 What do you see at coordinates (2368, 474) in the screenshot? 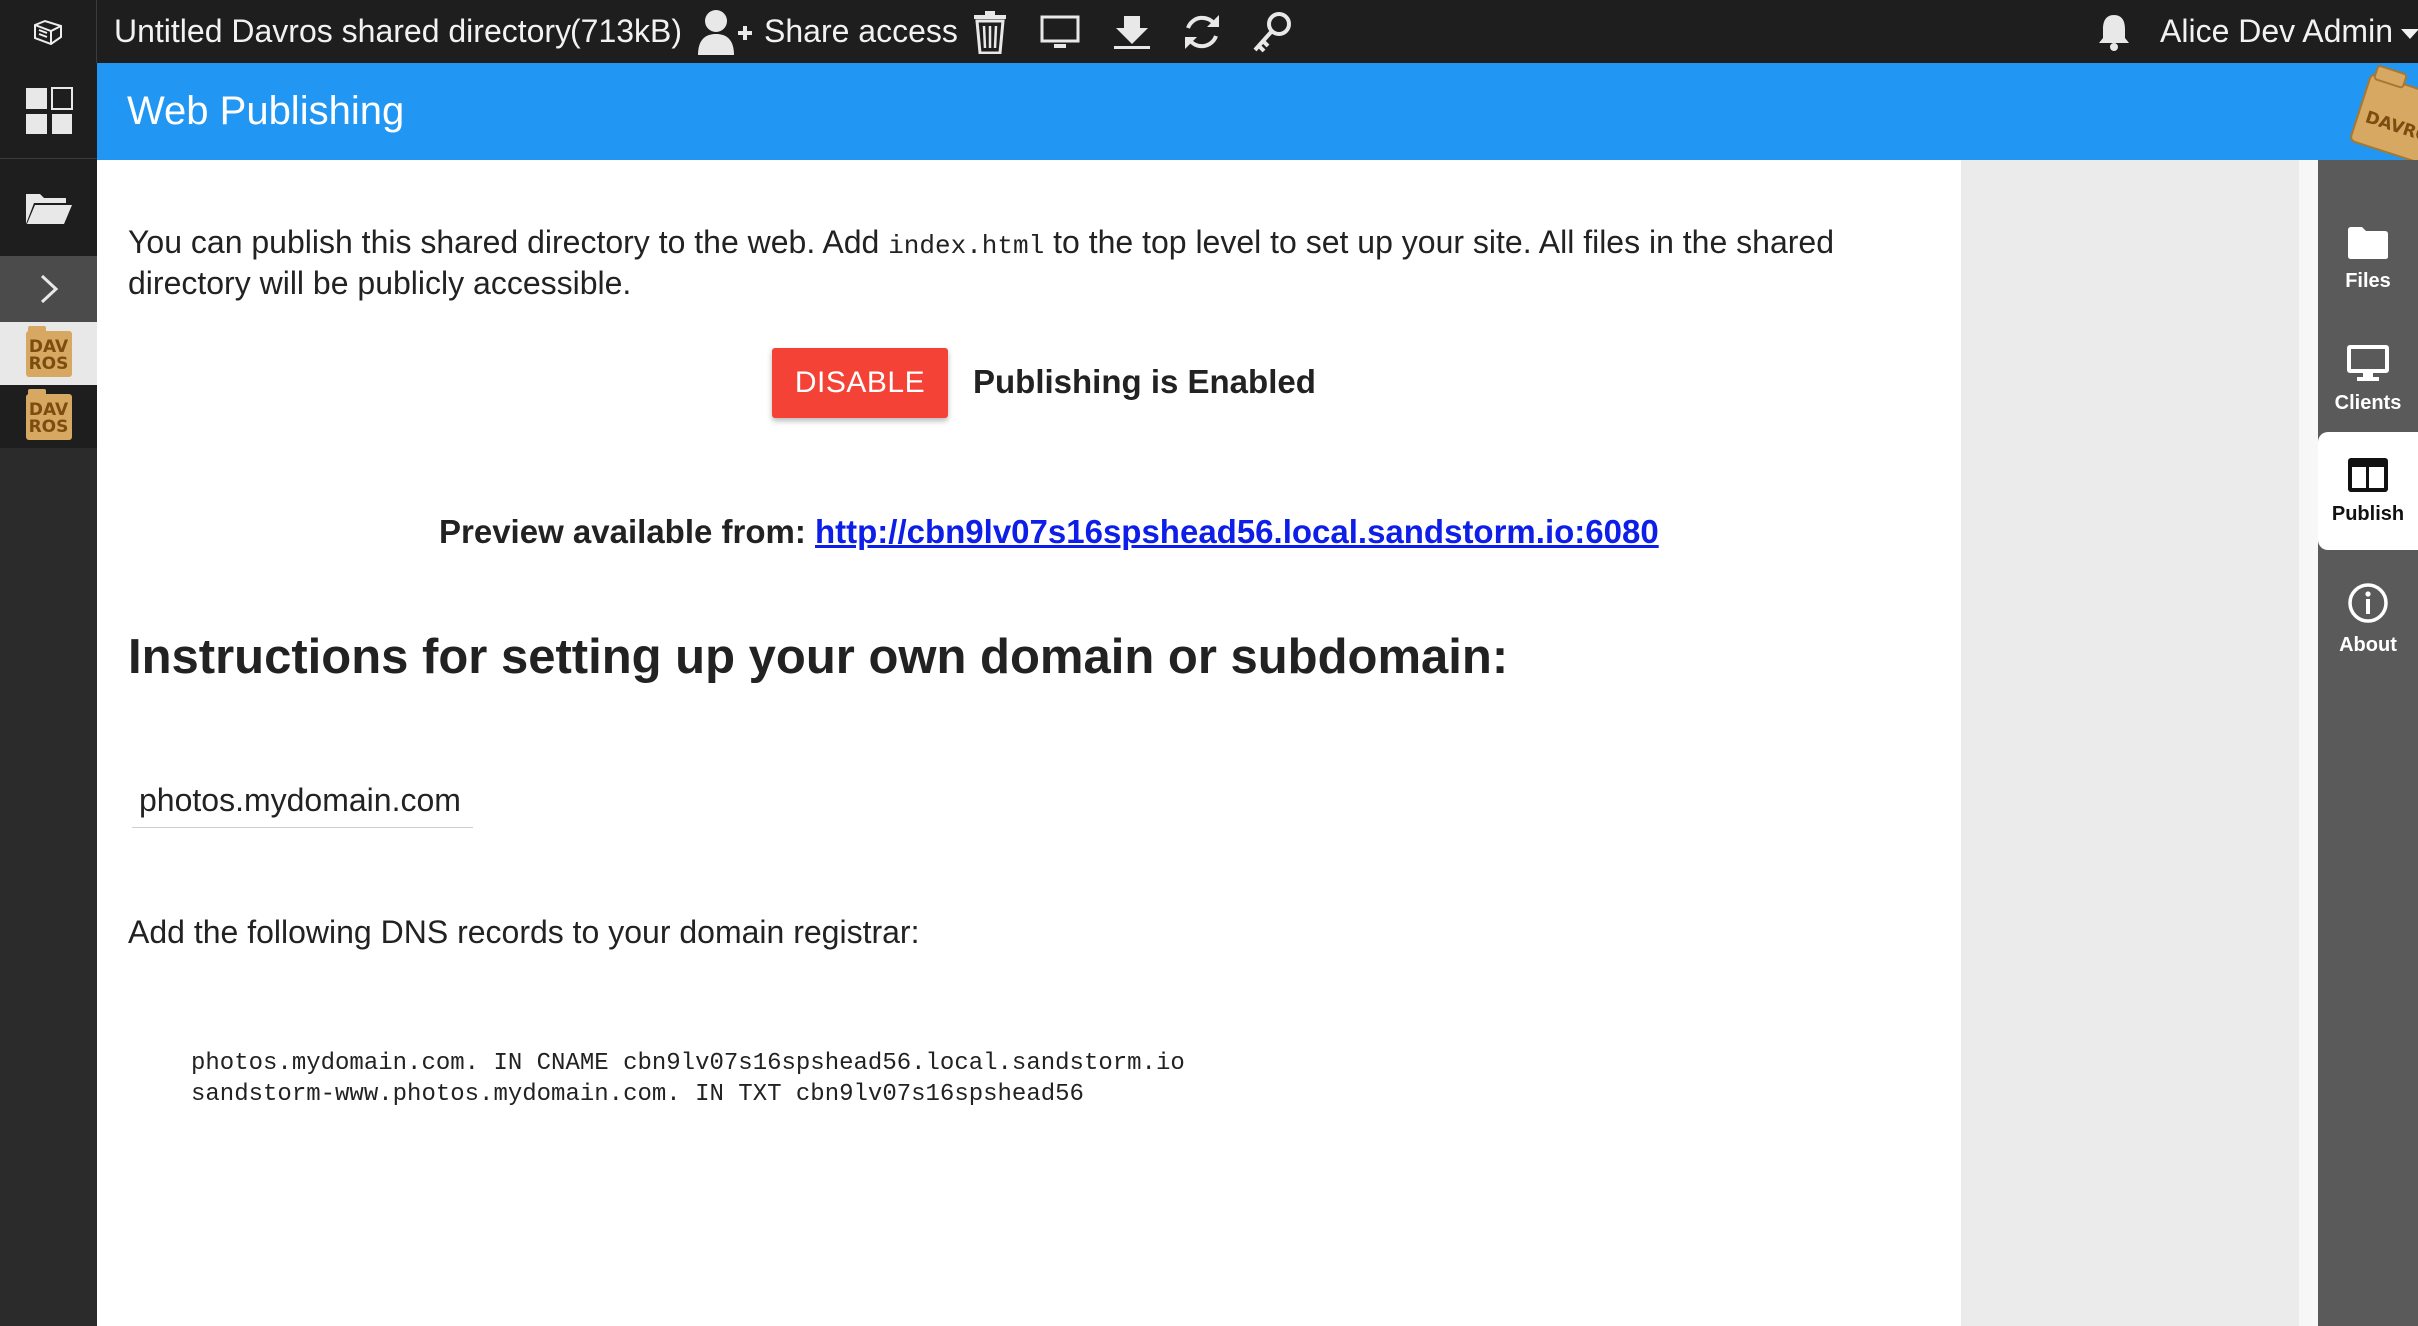
I see `web-layout-icon` at bounding box center [2368, 474].